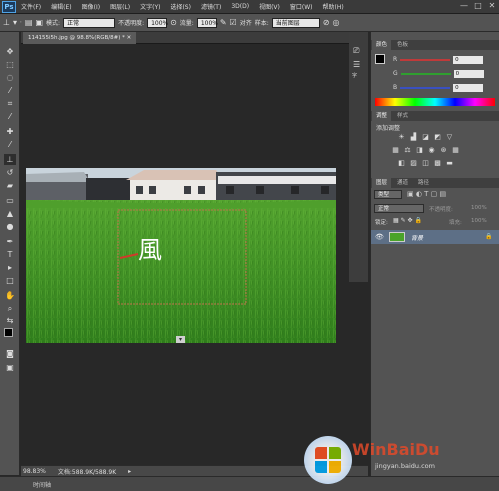 This screenshot has width=499, height=491. I want to click on color-spectrum-bar, so click(435, 102).